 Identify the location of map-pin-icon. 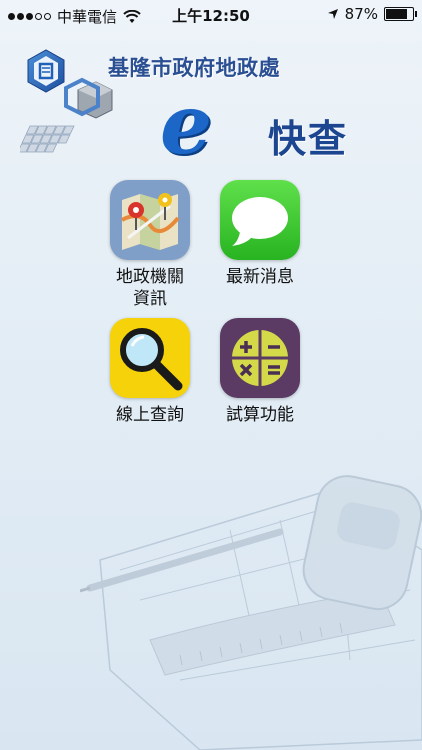
(150, 220).